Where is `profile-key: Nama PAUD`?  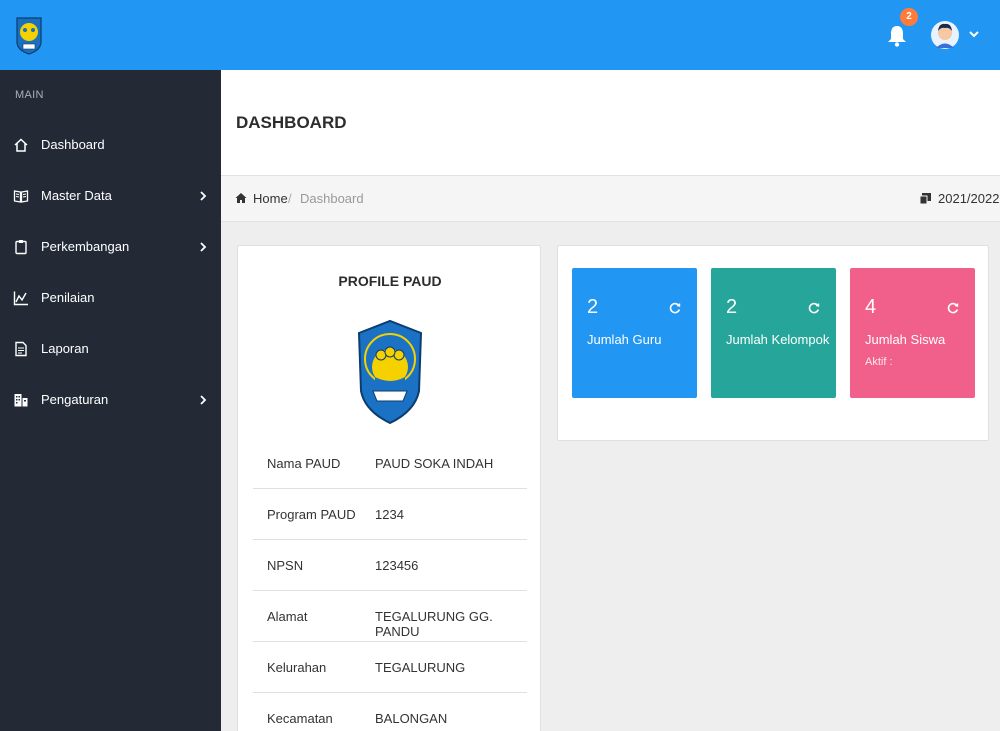
profile-key: Nama PAUD is located at coordinates (304, 463).